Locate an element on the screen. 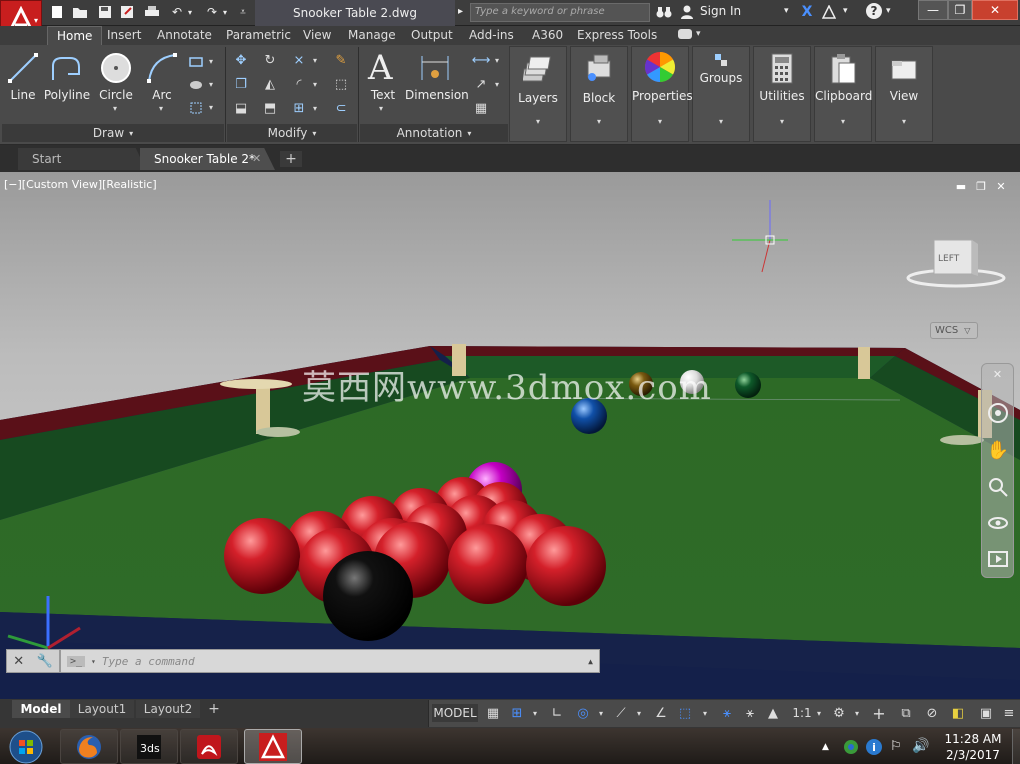 The height and width of the screenshot is (764, 1020). stretch-tool-icon: ⬓ is located at coordinates (241, 108).